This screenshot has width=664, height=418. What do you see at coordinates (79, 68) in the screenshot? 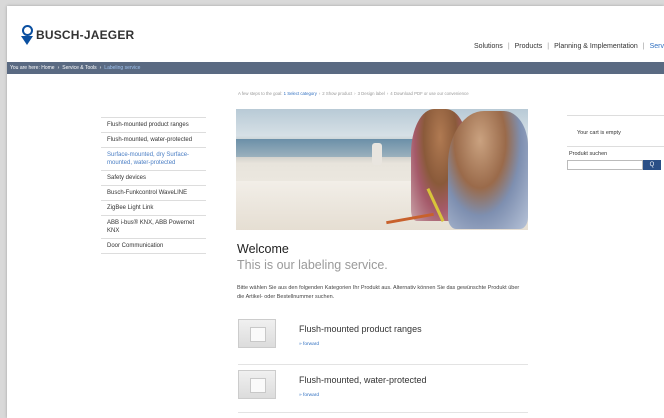
I see `breadcrumb-service-tools: Service & Tools` at bounding box center [79, 68].